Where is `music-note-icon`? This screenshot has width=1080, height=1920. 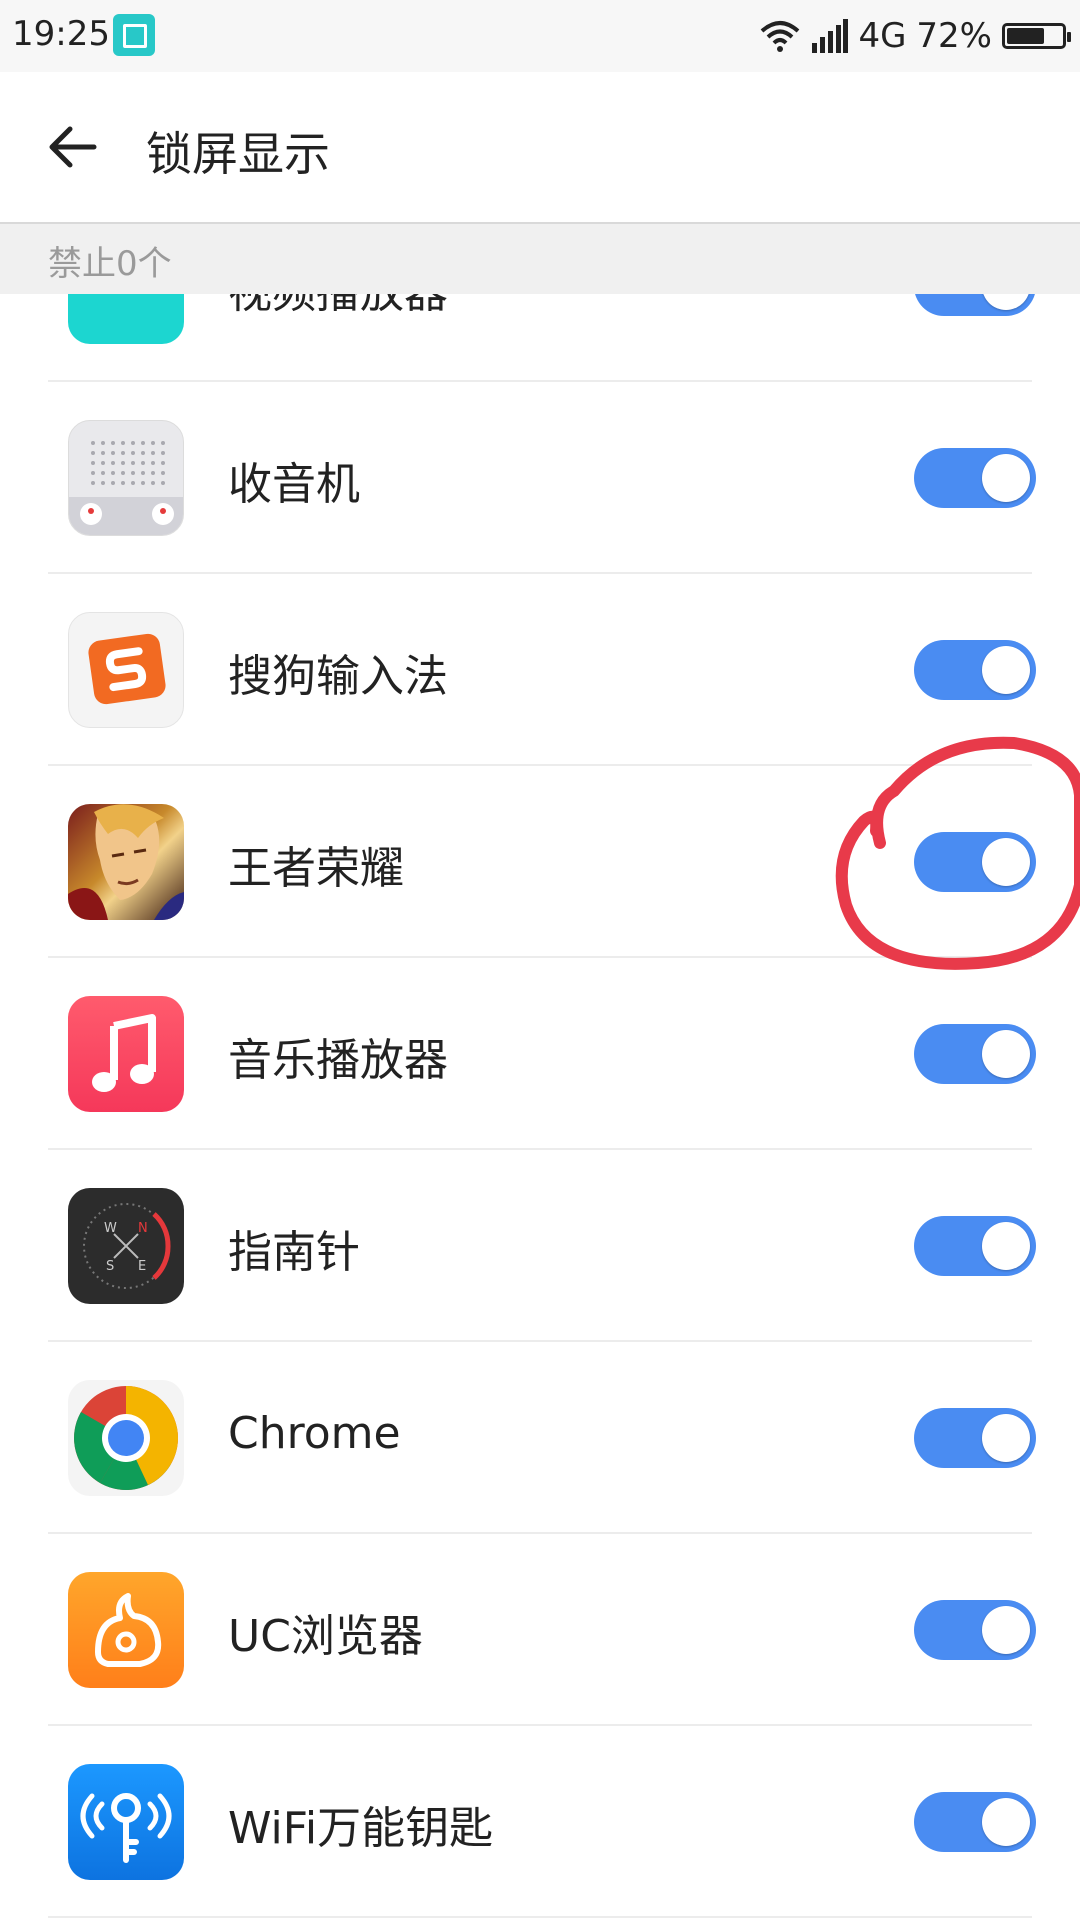
music-note-icon is located at coordinates (124, 1053).